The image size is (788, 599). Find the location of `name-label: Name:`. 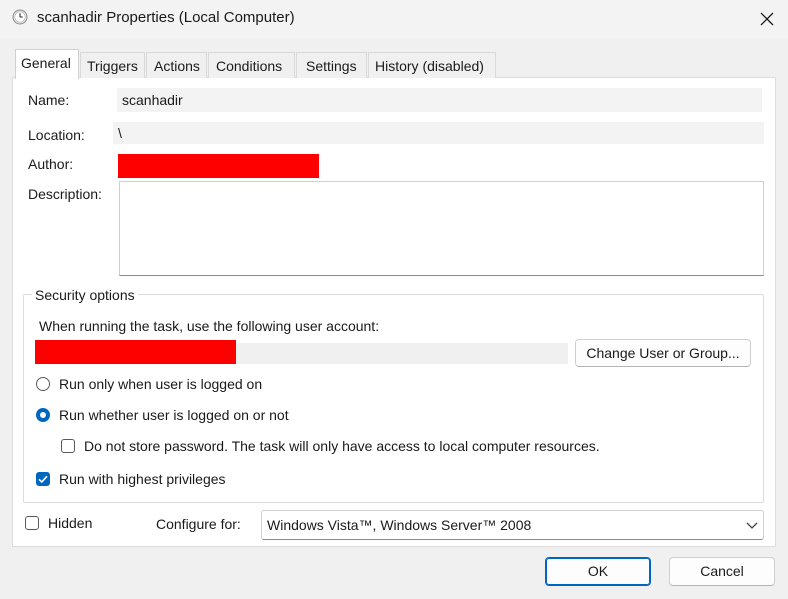

name-label: Name: is located at coordinates (49, 100).